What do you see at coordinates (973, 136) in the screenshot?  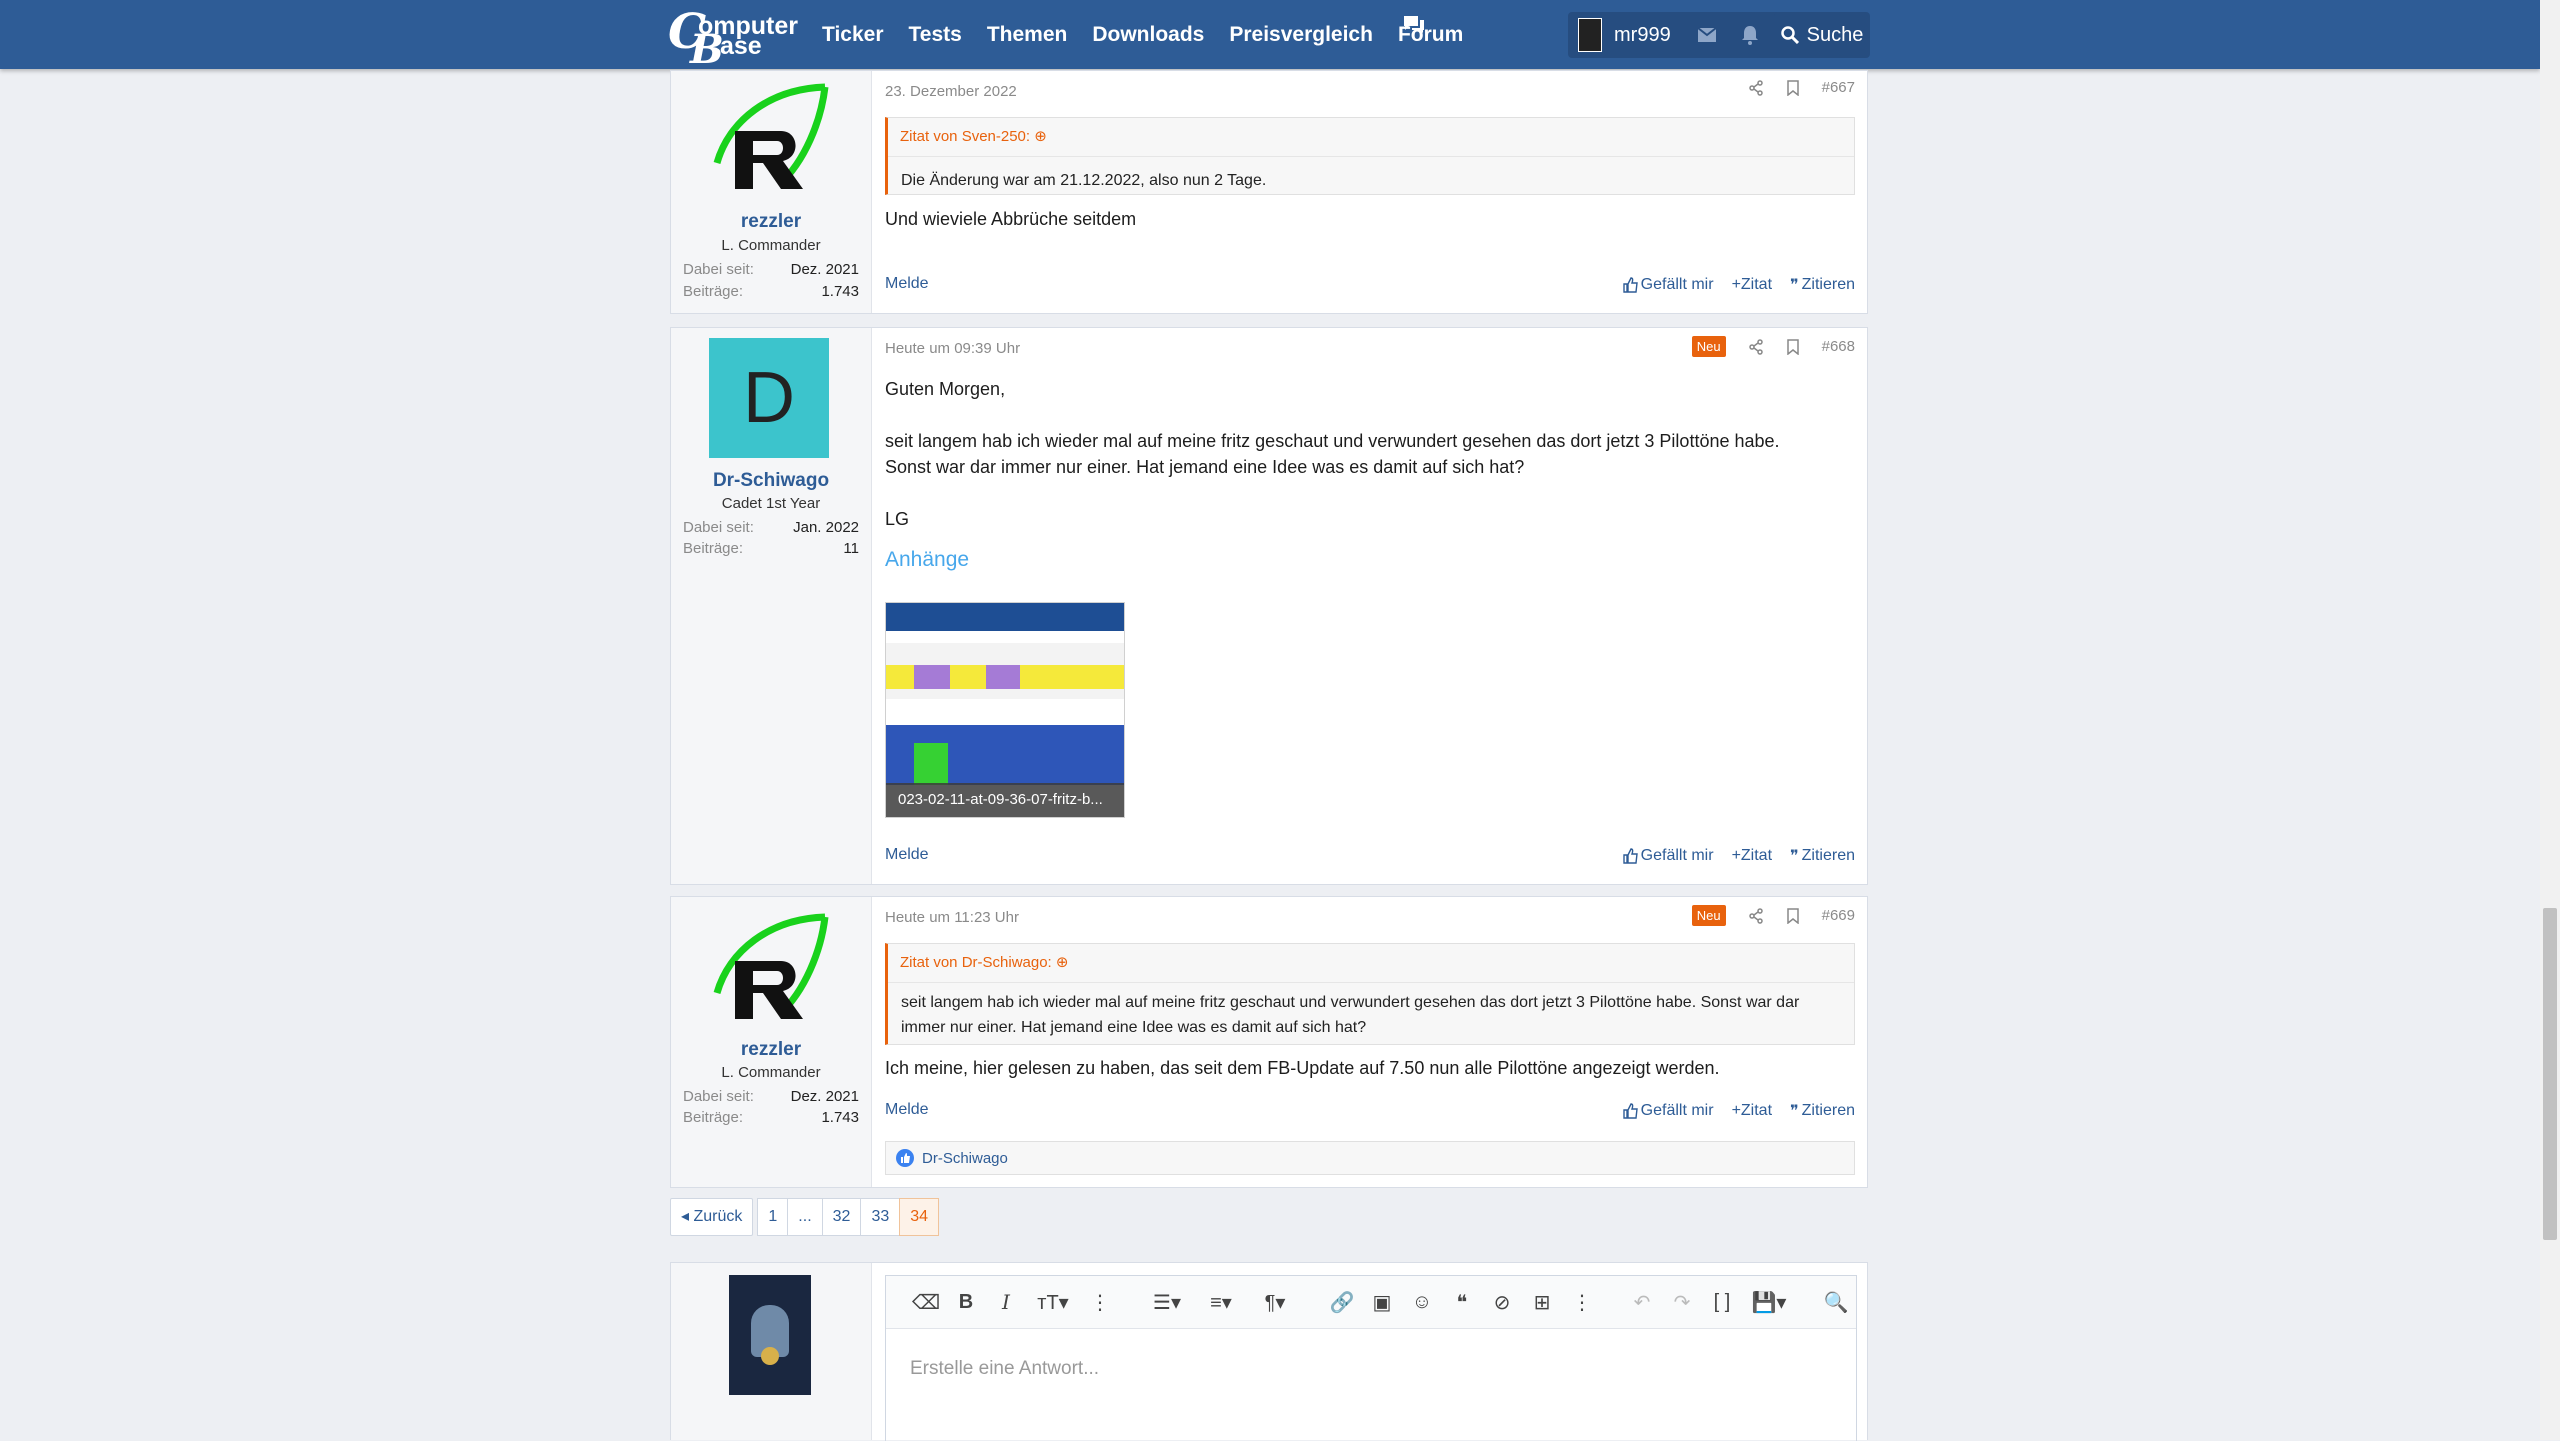 I see `quote-header: Zitat von Sven-250: ⊕` at bounding box center [973, 136].